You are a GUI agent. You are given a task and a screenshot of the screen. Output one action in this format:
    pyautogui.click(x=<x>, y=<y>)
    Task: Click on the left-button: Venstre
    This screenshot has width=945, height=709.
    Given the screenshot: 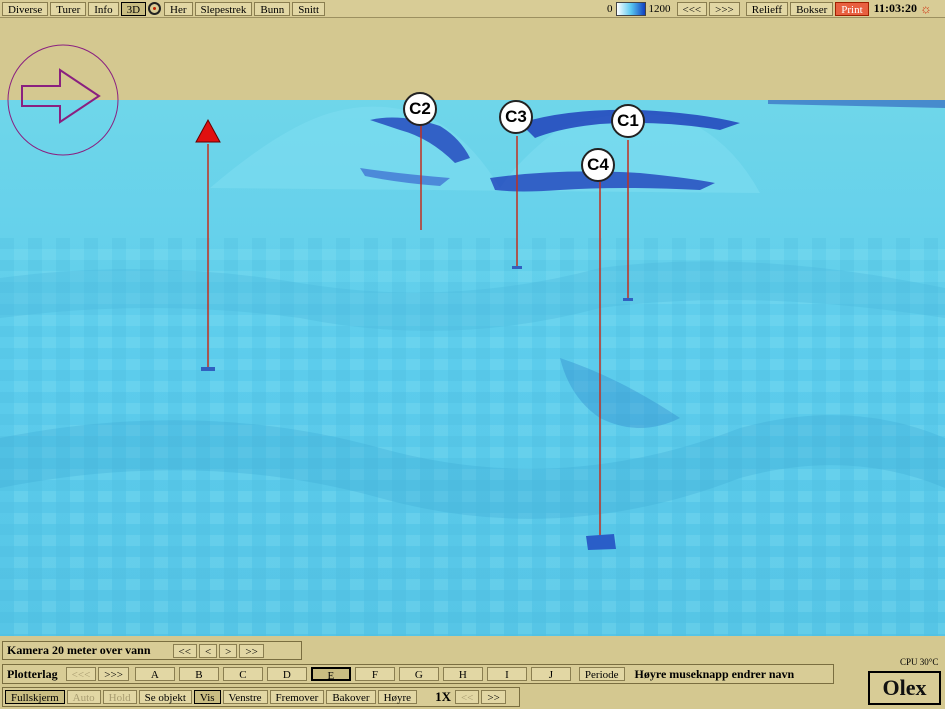 What is the action you would take?
    pyautogui.click(x=245, y=697)
    